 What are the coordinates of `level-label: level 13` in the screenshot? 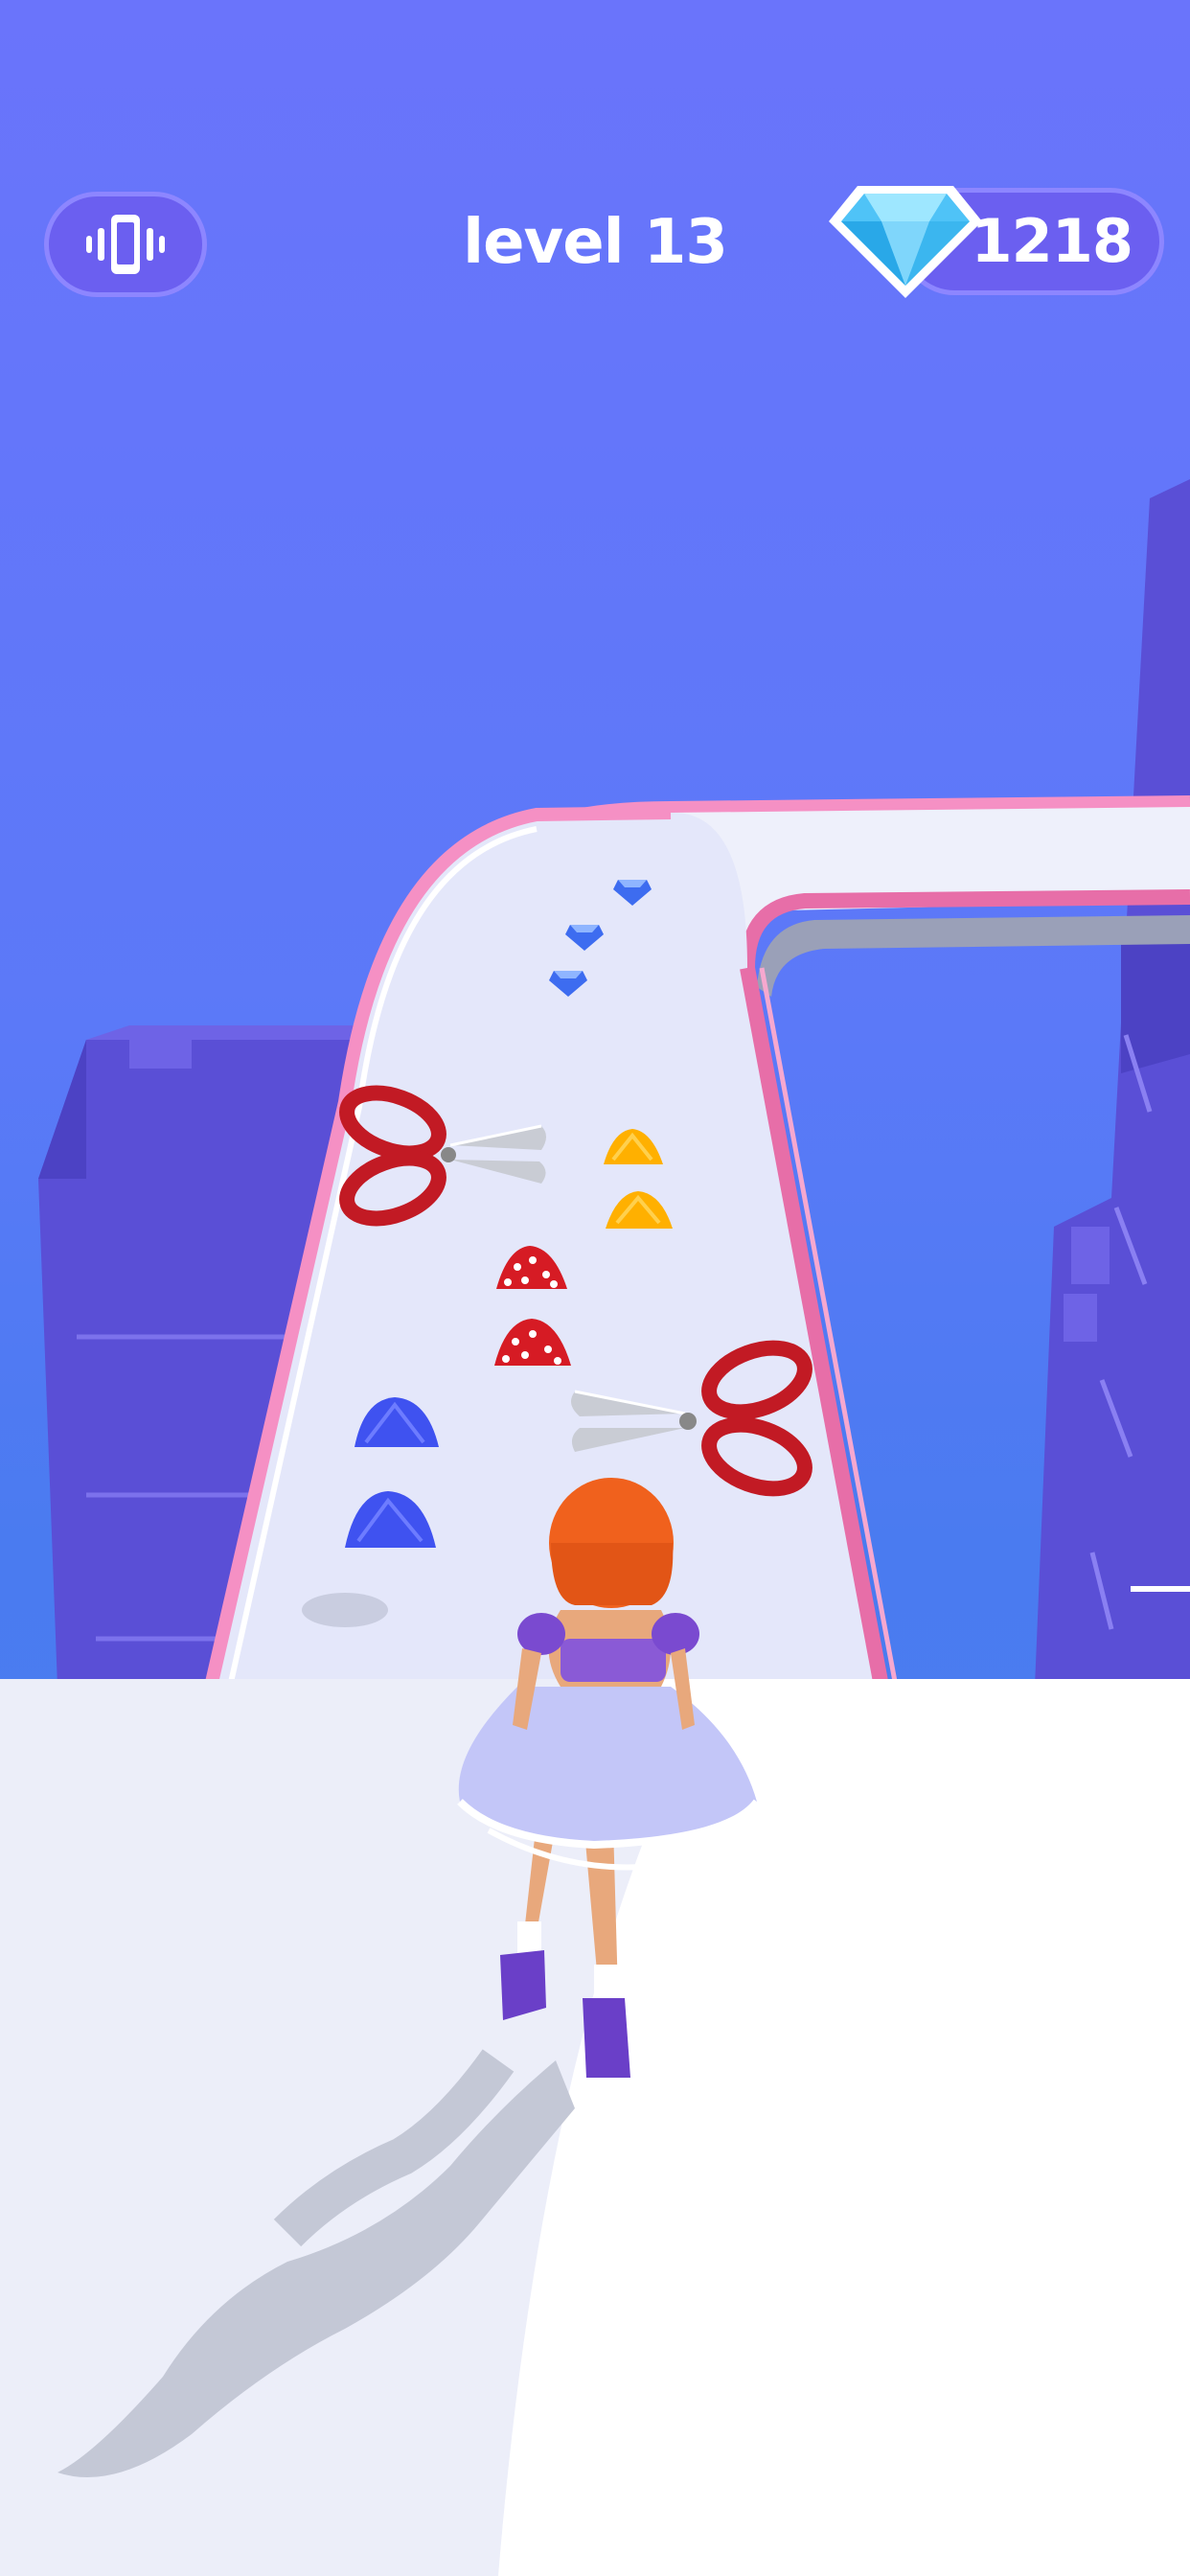 It's located at (595, 242).